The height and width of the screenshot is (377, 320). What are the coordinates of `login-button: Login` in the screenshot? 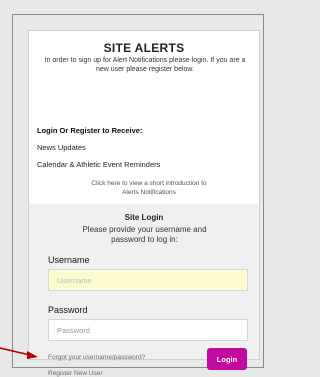 It's located at (227, 359).